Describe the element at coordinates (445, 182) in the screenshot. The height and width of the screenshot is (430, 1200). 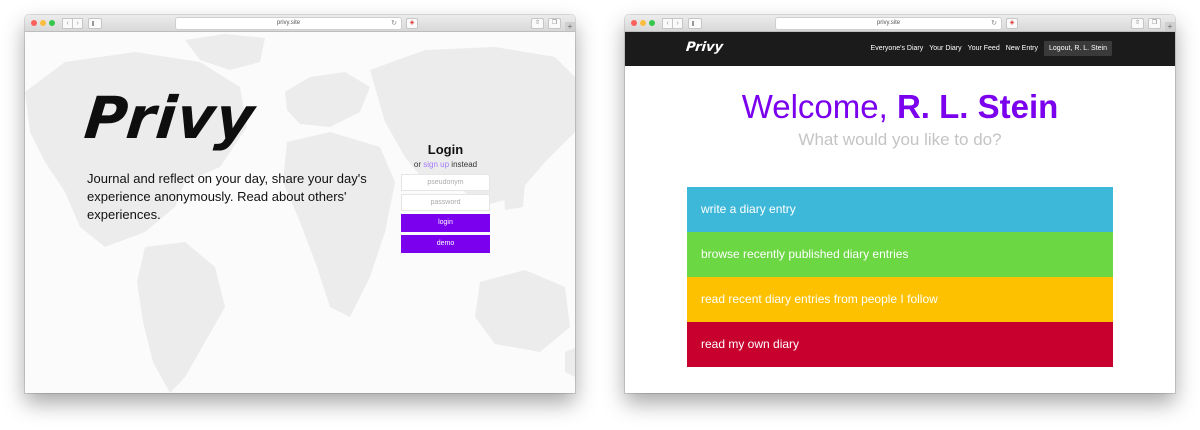
I see `pseudonym-input` at that location.